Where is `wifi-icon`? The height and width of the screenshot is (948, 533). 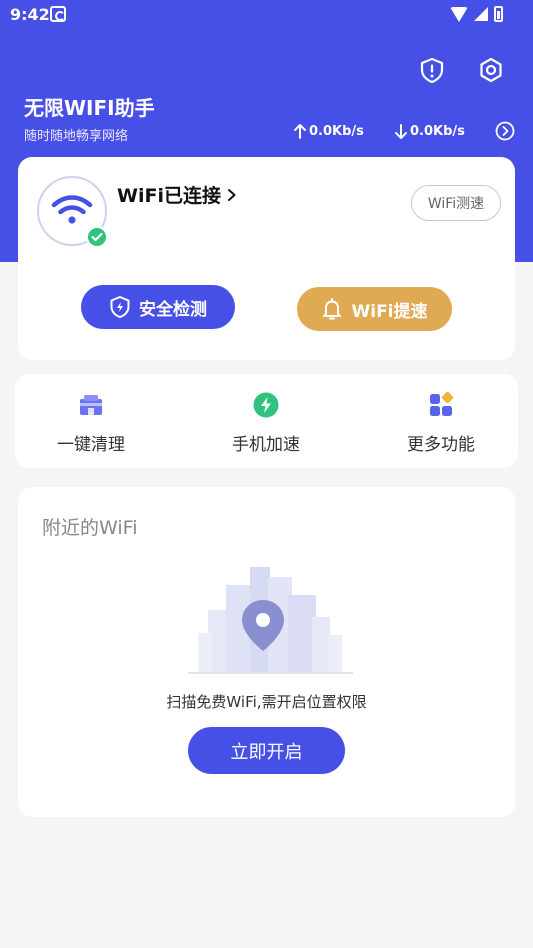
wifi-icon is located at coordinates (72, 209).